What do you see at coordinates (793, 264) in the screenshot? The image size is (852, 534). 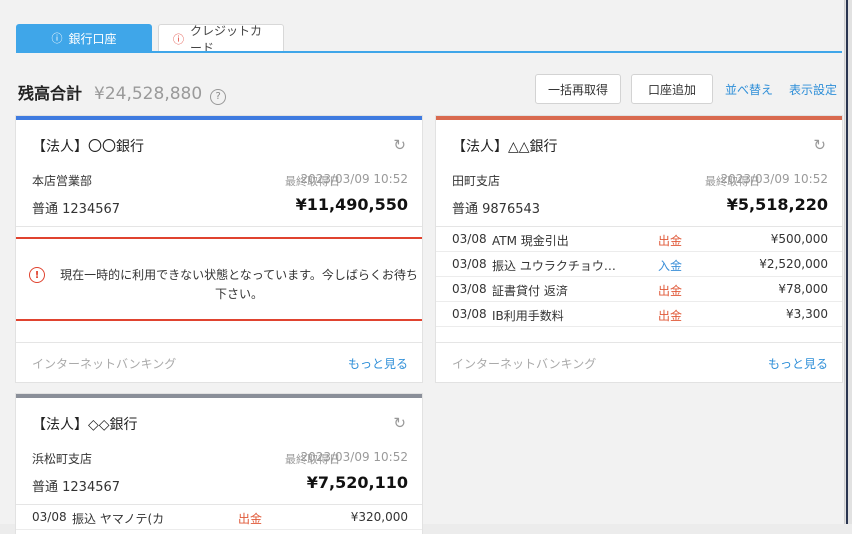 I see `transaction-amount: ¥2,520,000` at bounding box center [793, 264].